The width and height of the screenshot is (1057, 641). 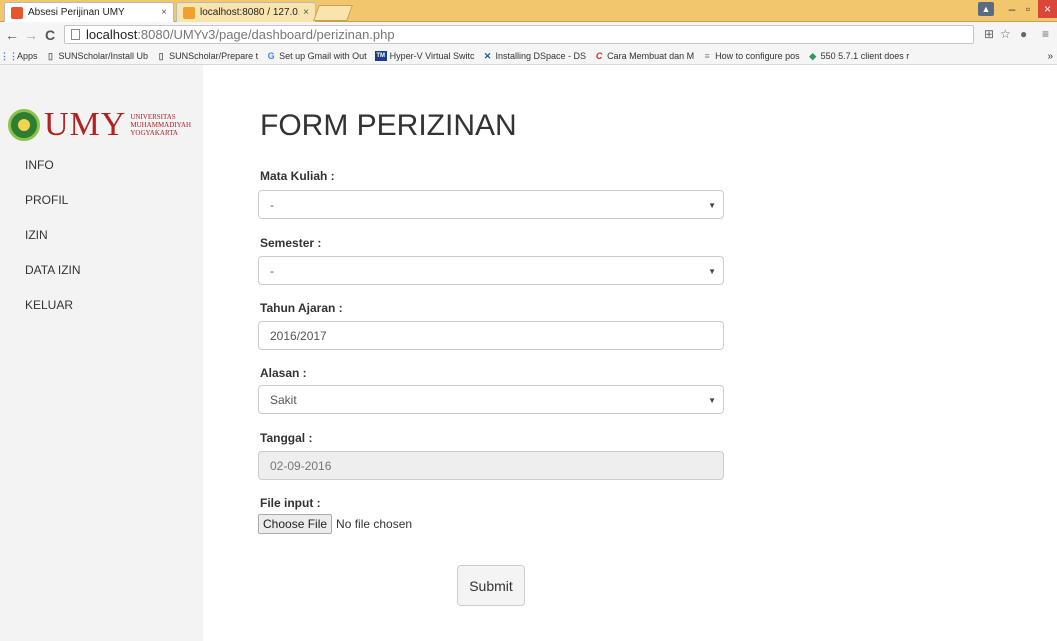 What do you see at coordinates (1047, 9) in the screenshot?
I see `close-window-button: ×` at bounding box center [1047, 9].